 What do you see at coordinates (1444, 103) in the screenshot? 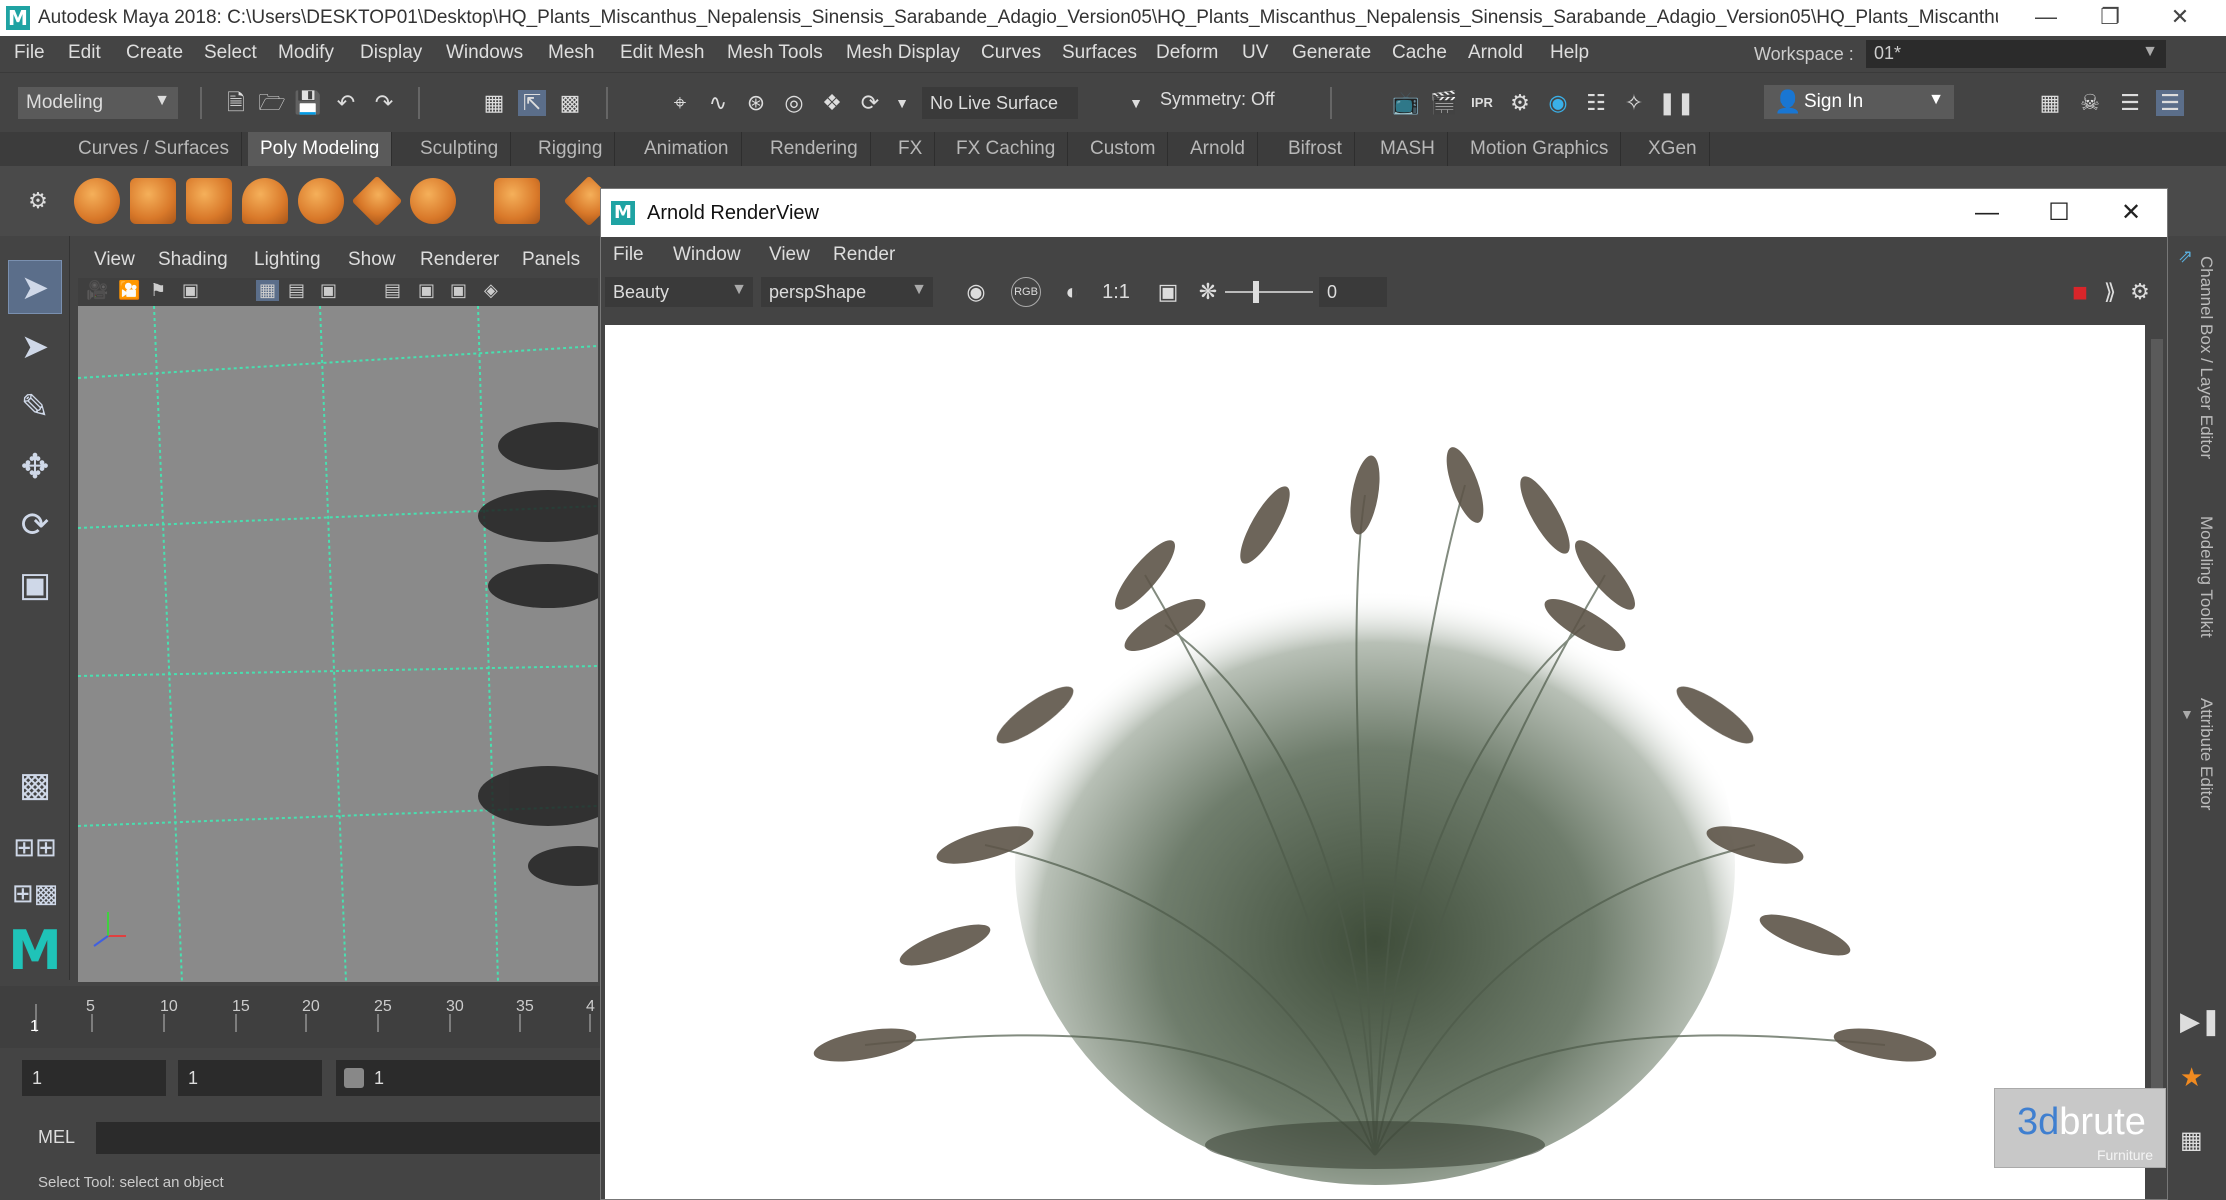
I see `render-frame-icon: 🎬` at bounding box center [1444, 103].